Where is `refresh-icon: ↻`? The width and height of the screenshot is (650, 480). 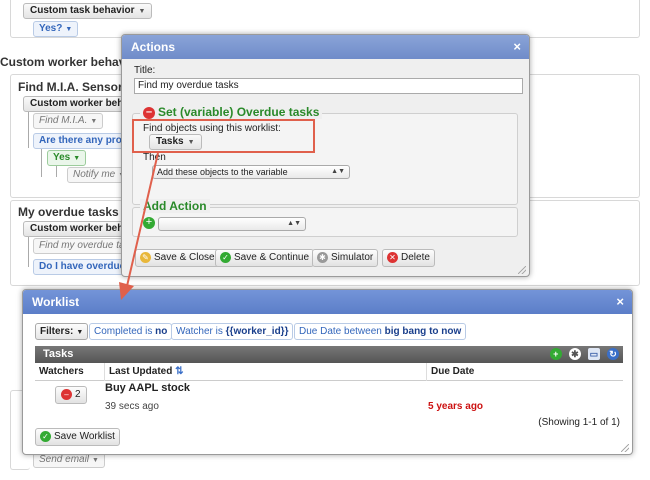 refresh-icon: ↻ is located at coordinates (613, 354).